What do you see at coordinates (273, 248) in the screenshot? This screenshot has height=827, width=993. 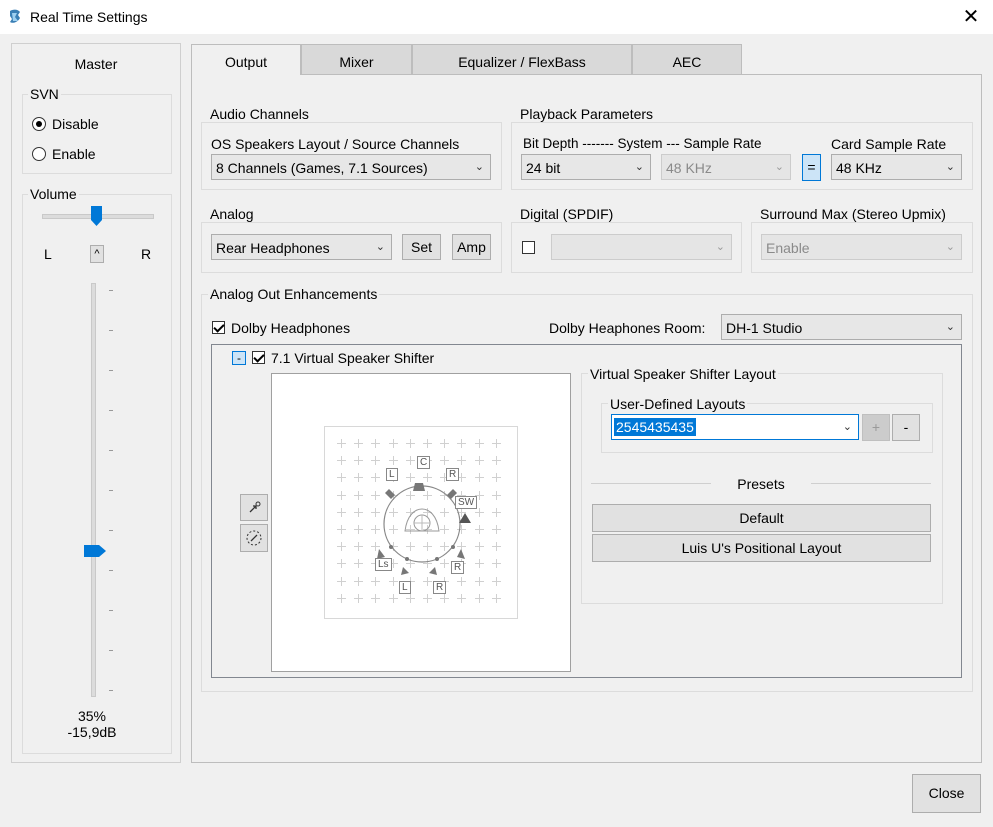 I see `analog-output-value: Rear Headphones` at bounding box center [273, 248].